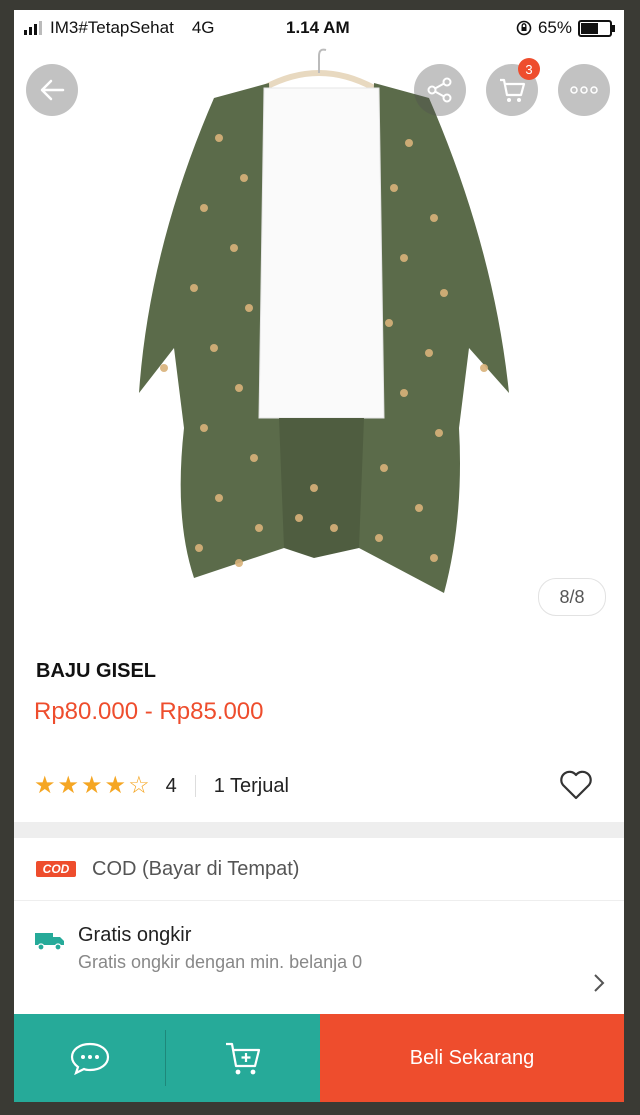 The height and width of the screenshot is (1115, 640). What do you see at coordinates (33, 28) in the screenshot?
I see `signal-icon` at bounding box center [33, 28].